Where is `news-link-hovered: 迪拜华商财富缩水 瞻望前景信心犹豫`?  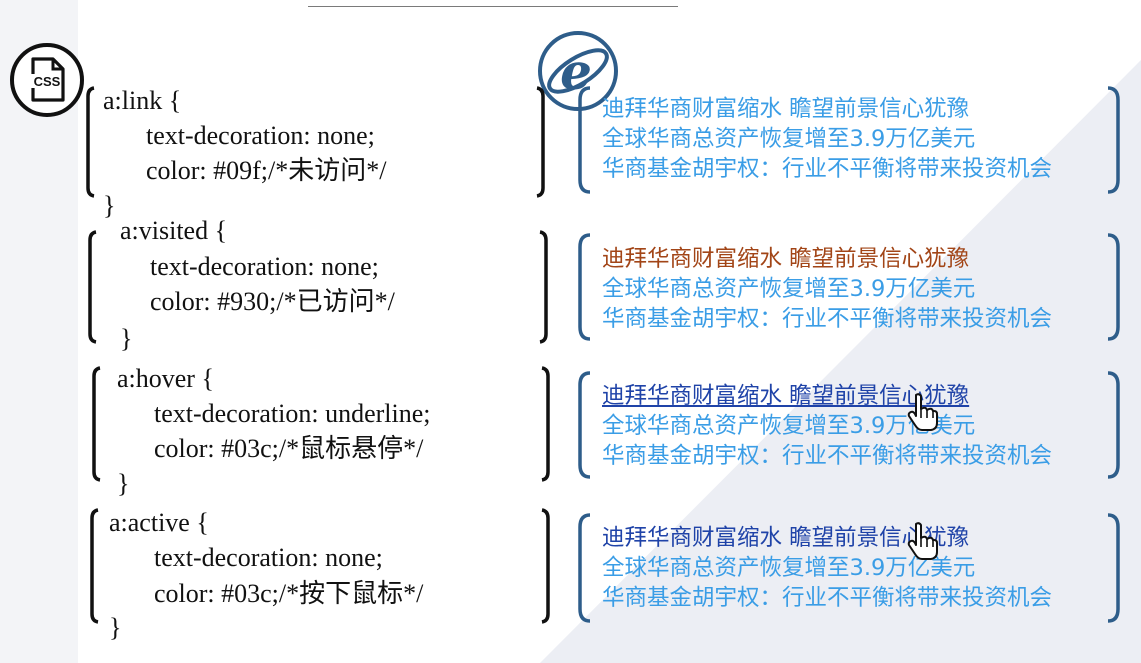 news-link-hovered: 迪拜华商财富缩水 瞻望前景信心犹豫 is located at coordinates (827, 396).